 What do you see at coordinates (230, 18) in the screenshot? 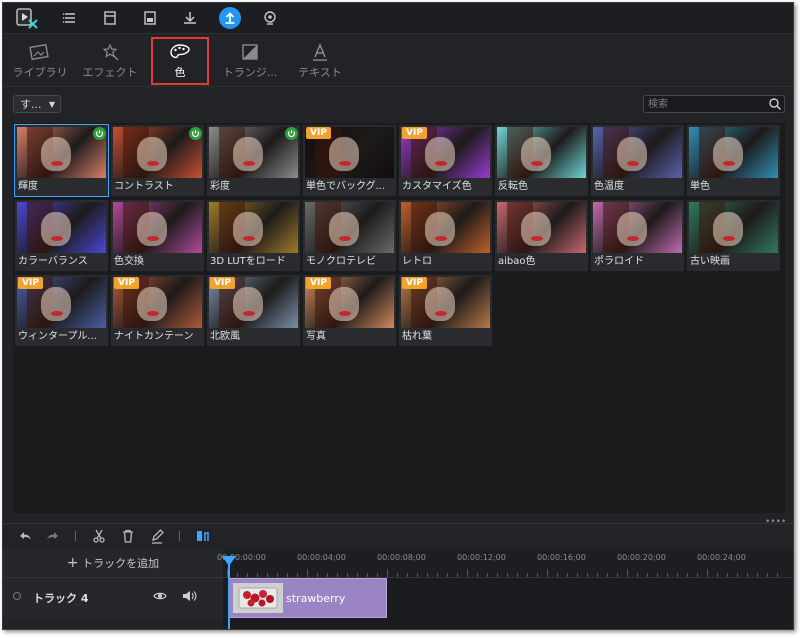
I see `export-upload-icon` at bounding box center [230, 18].